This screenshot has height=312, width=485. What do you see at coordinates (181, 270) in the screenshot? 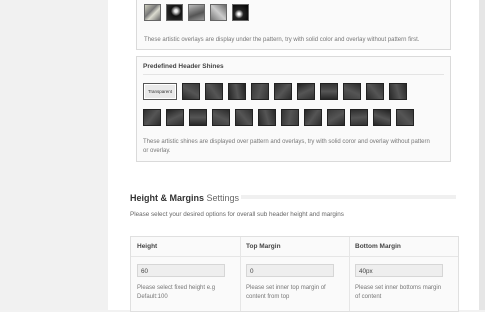
I see `height-input: 60` at bounding box center [181, 270].